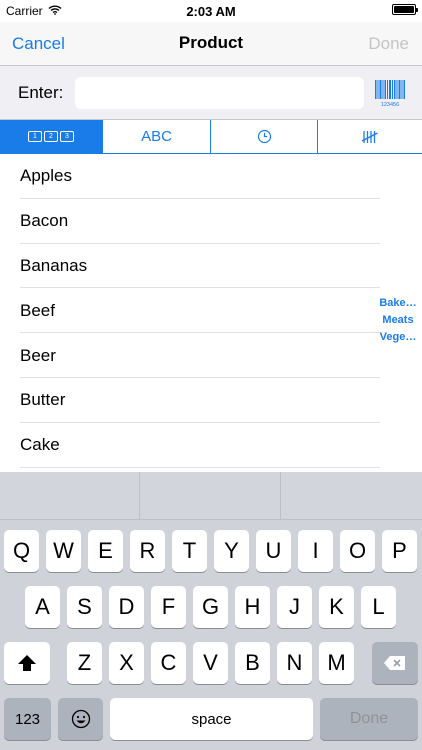 Image resolution: width=422 pixels, height=750 pixels. I want to click on key-g: G, so click(210, 607).